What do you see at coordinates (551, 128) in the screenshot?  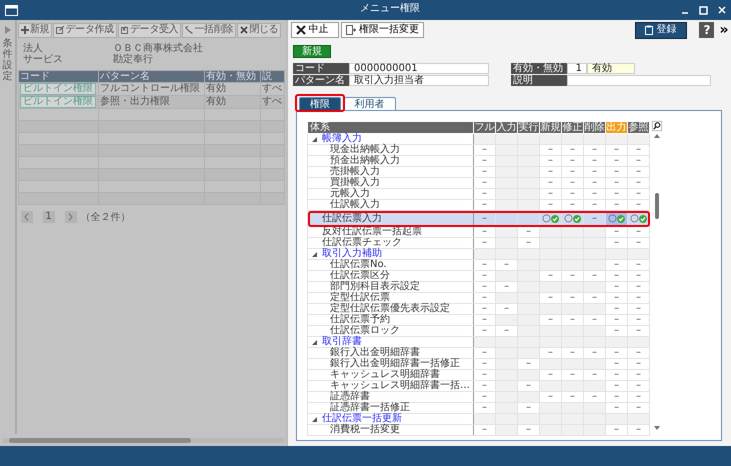 I see `column-header: 新規` at bounding box center [551, 128].